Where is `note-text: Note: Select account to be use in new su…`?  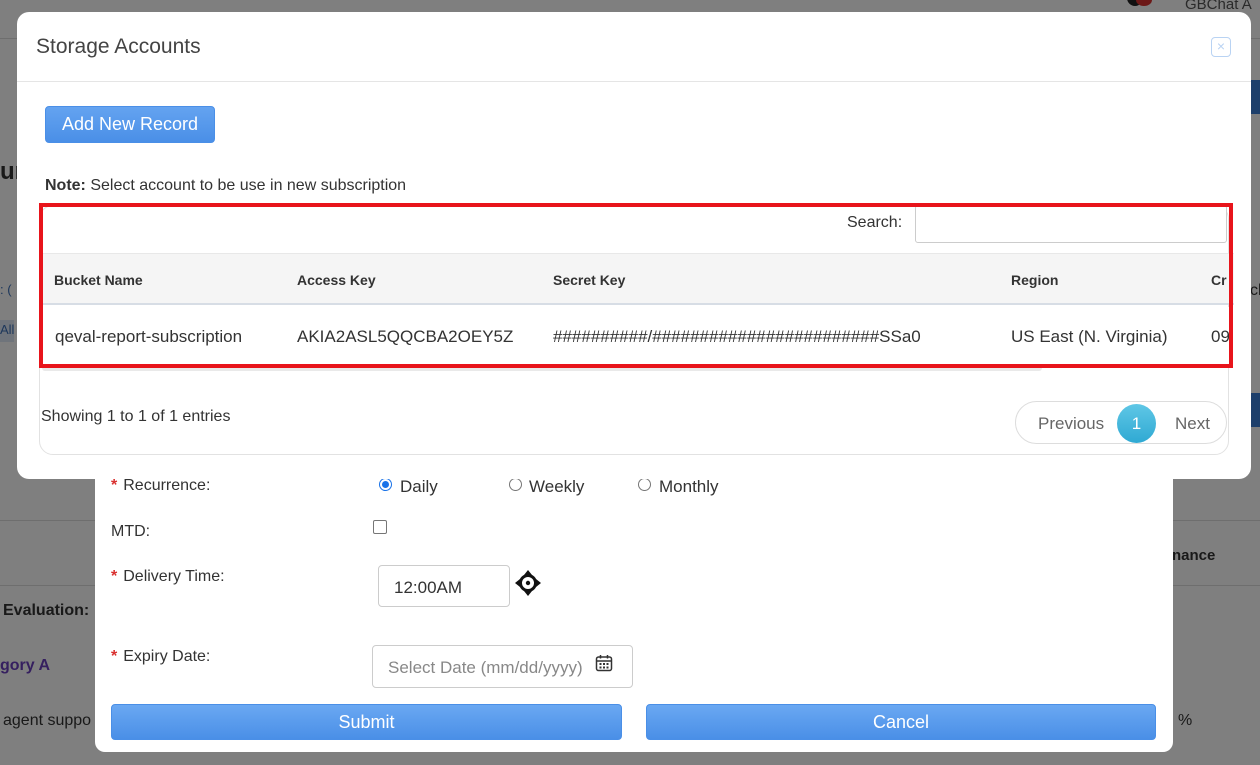
note-text: Note: Select account to be use in new su… is located at coordinates (225, 186).